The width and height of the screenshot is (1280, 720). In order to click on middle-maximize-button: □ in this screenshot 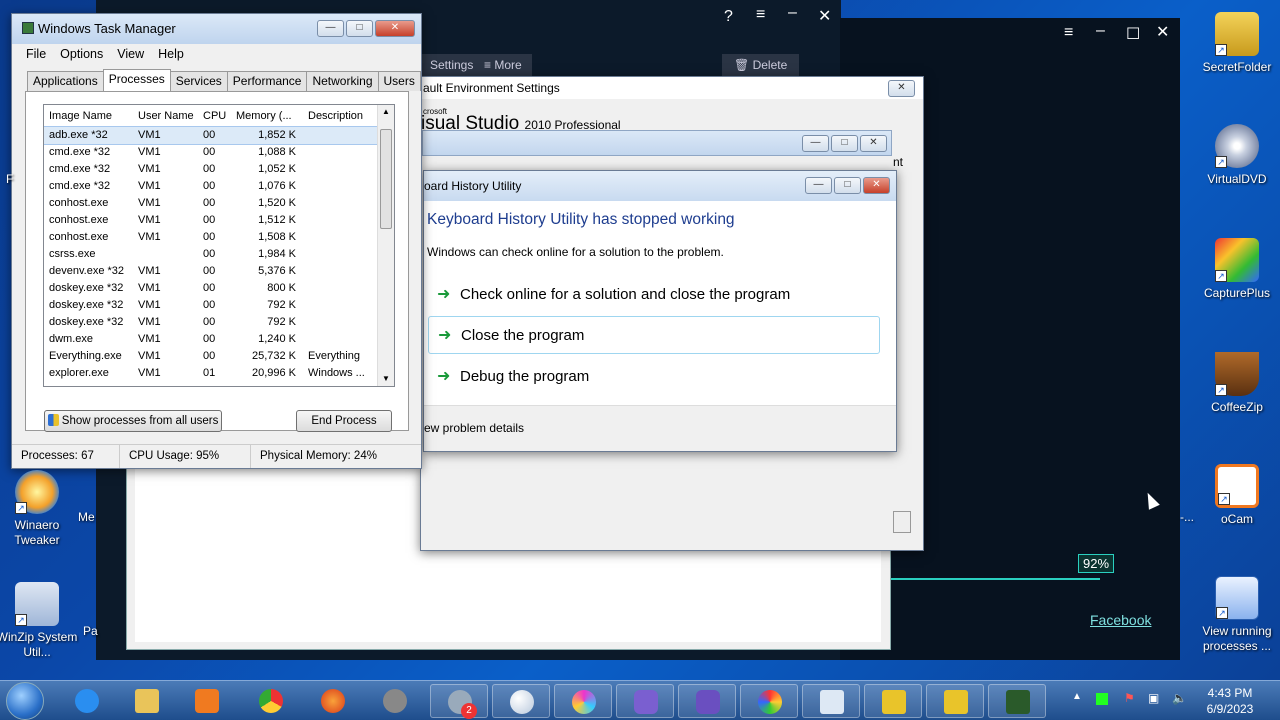, I will do `click(844, 143)`.